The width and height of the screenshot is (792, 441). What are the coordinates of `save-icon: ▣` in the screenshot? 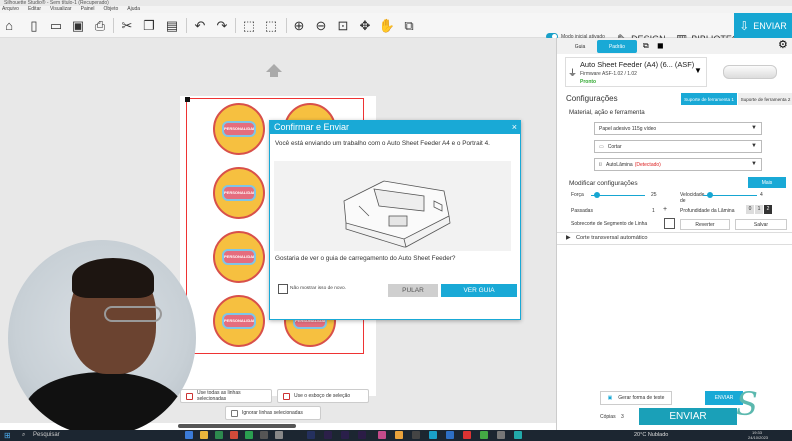 It's located at (78, 25).